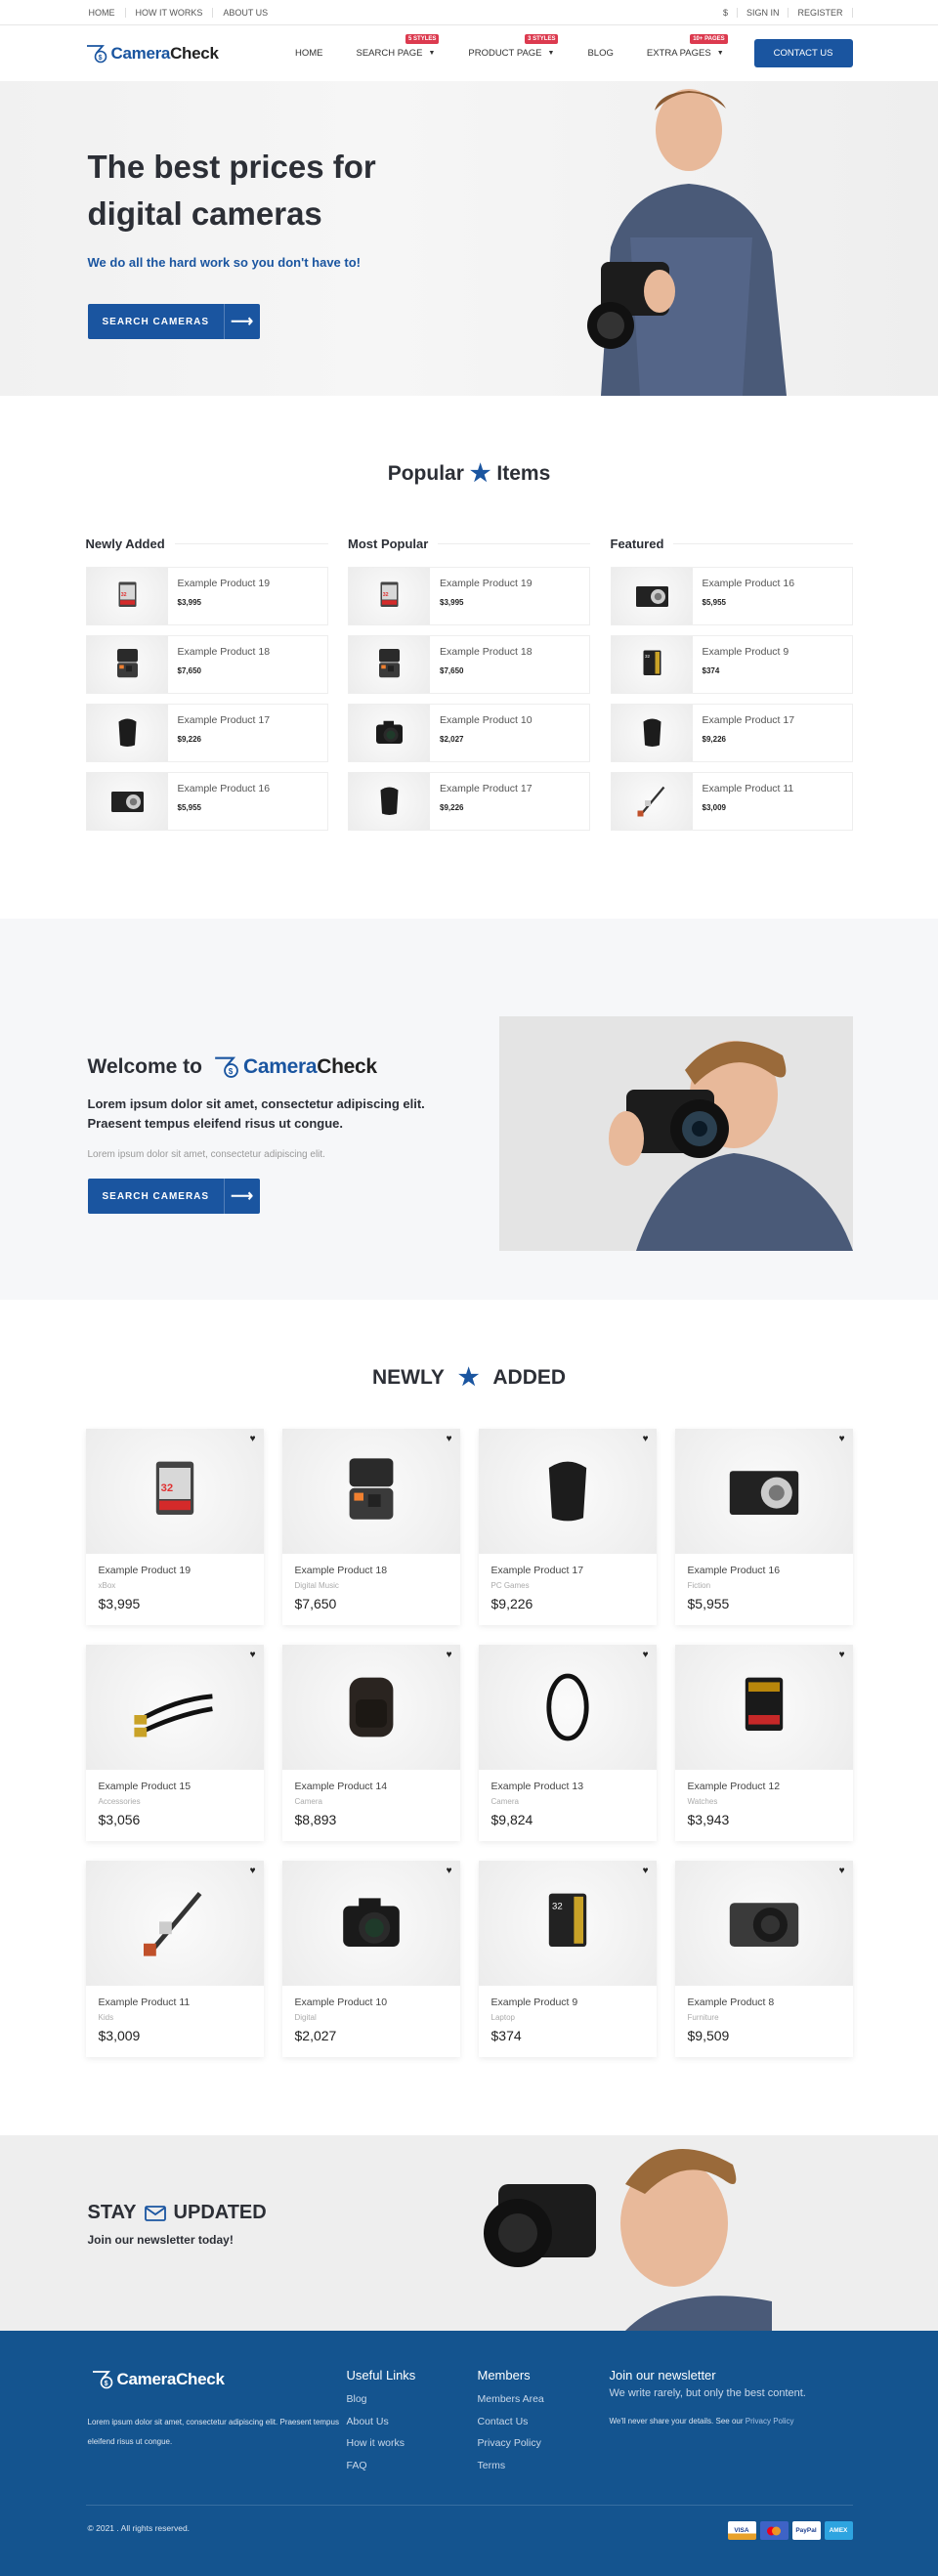  What do you see at coordinates (174, 1196) in the screenshot?
I see `welcome-search-cameras-button: SEARCH CAMERAS ⟶` at bounding box center [174, 1196].